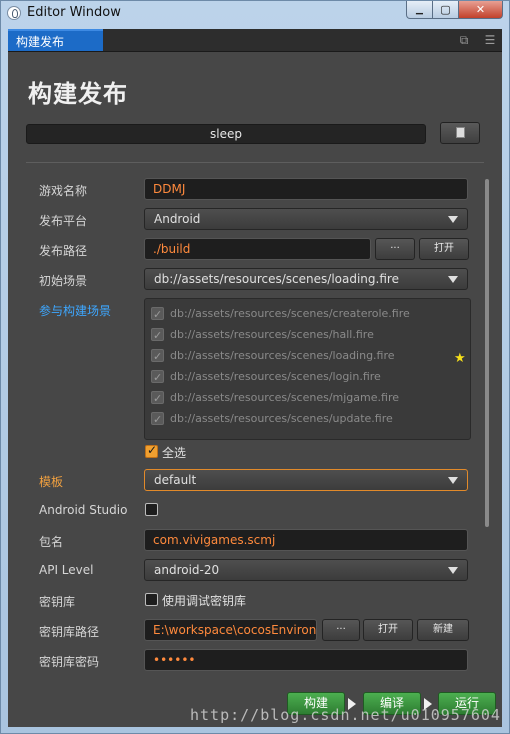 This screenshot has width=510, height=734. I want to click on document-icon, so click(460, 132).